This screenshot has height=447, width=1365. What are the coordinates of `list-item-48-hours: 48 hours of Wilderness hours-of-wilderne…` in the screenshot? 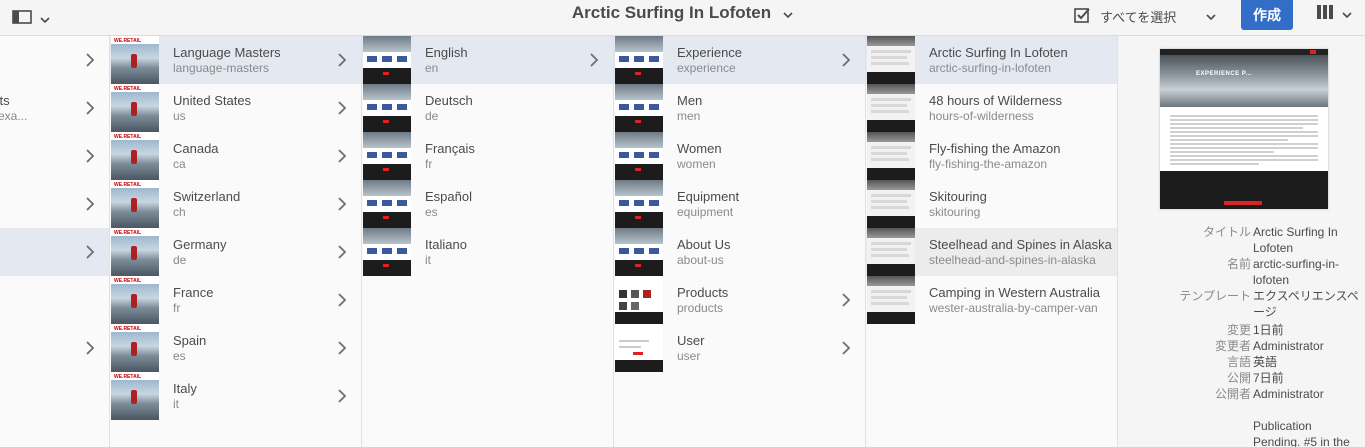 It's located at (991, 108).